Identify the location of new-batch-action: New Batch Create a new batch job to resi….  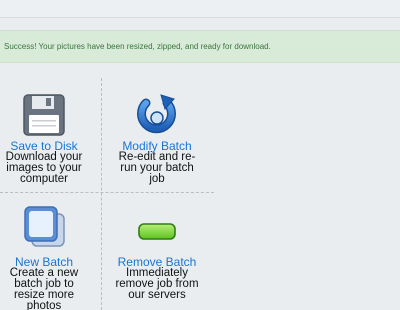
(47, 258).